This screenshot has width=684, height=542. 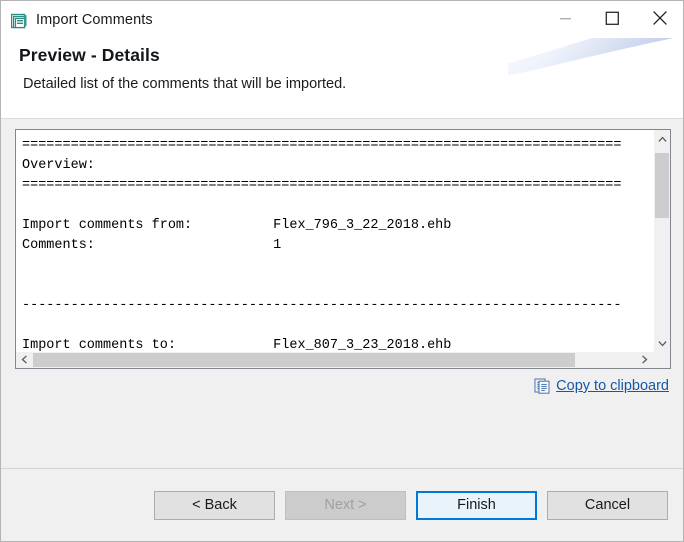 I want to click on minimize-button, so click(x=565, y=19).